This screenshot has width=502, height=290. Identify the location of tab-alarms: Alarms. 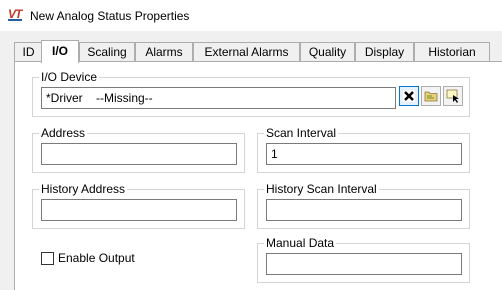
(164, 52).